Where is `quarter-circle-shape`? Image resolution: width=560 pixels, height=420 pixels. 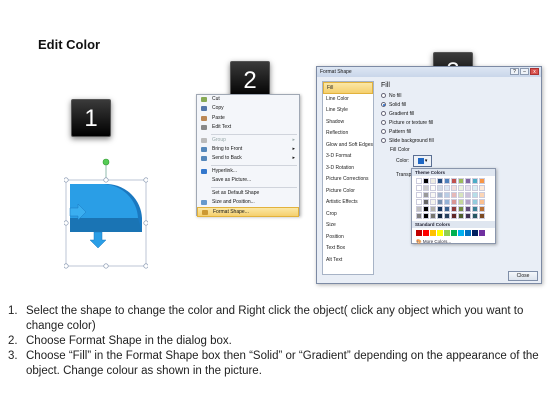 quarter-circle-shape is located at coordinates (106, 214).